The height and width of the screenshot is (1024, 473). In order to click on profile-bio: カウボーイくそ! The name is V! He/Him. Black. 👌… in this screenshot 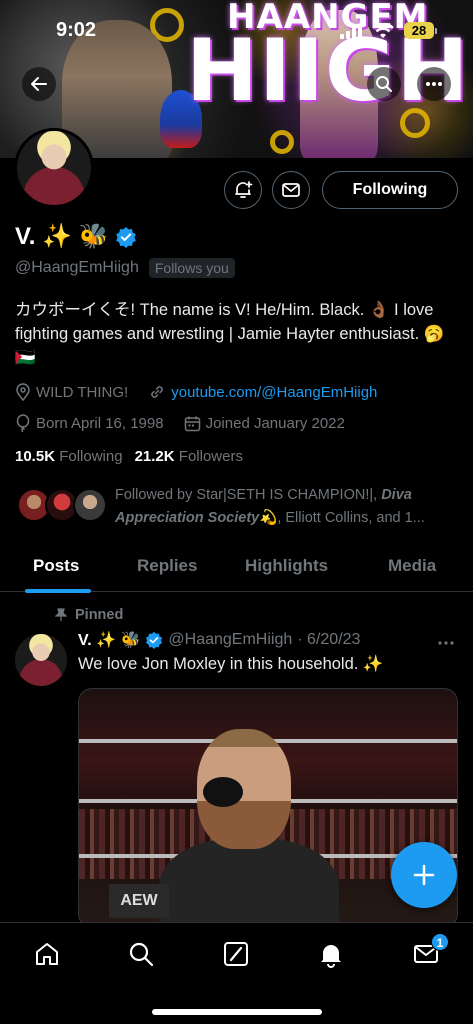, I will do `click(230, 334)`.